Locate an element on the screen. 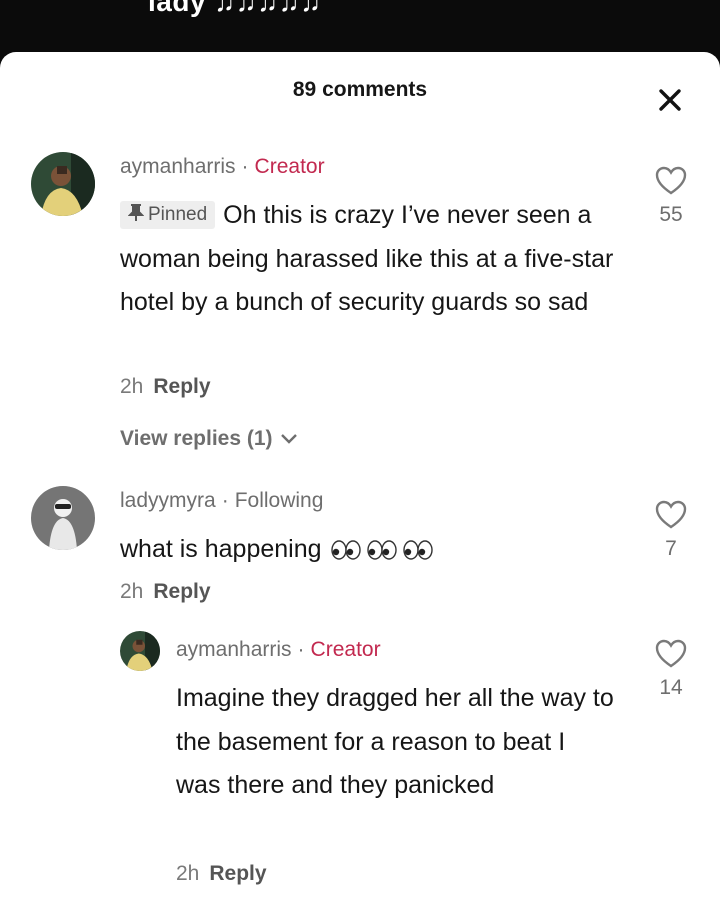 This screenshot has height=899, width=720. like-count: 7 is located at coordinates (671, 548).